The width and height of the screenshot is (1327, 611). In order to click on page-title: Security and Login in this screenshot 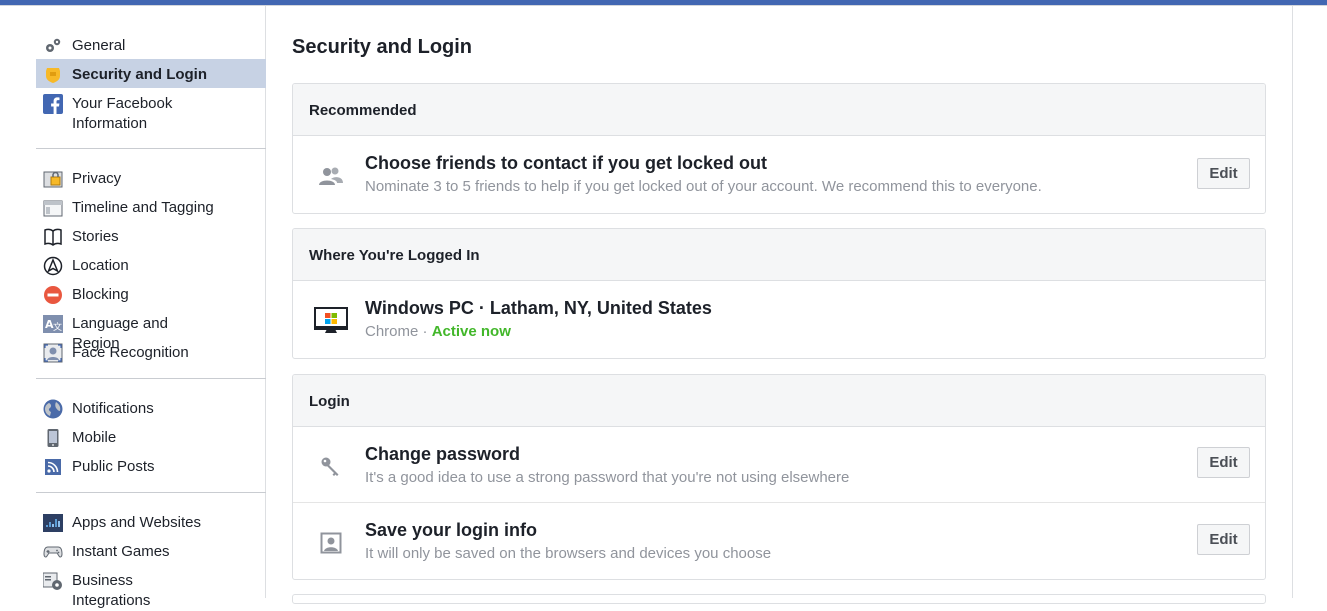, I will do `click(382, 47)`.